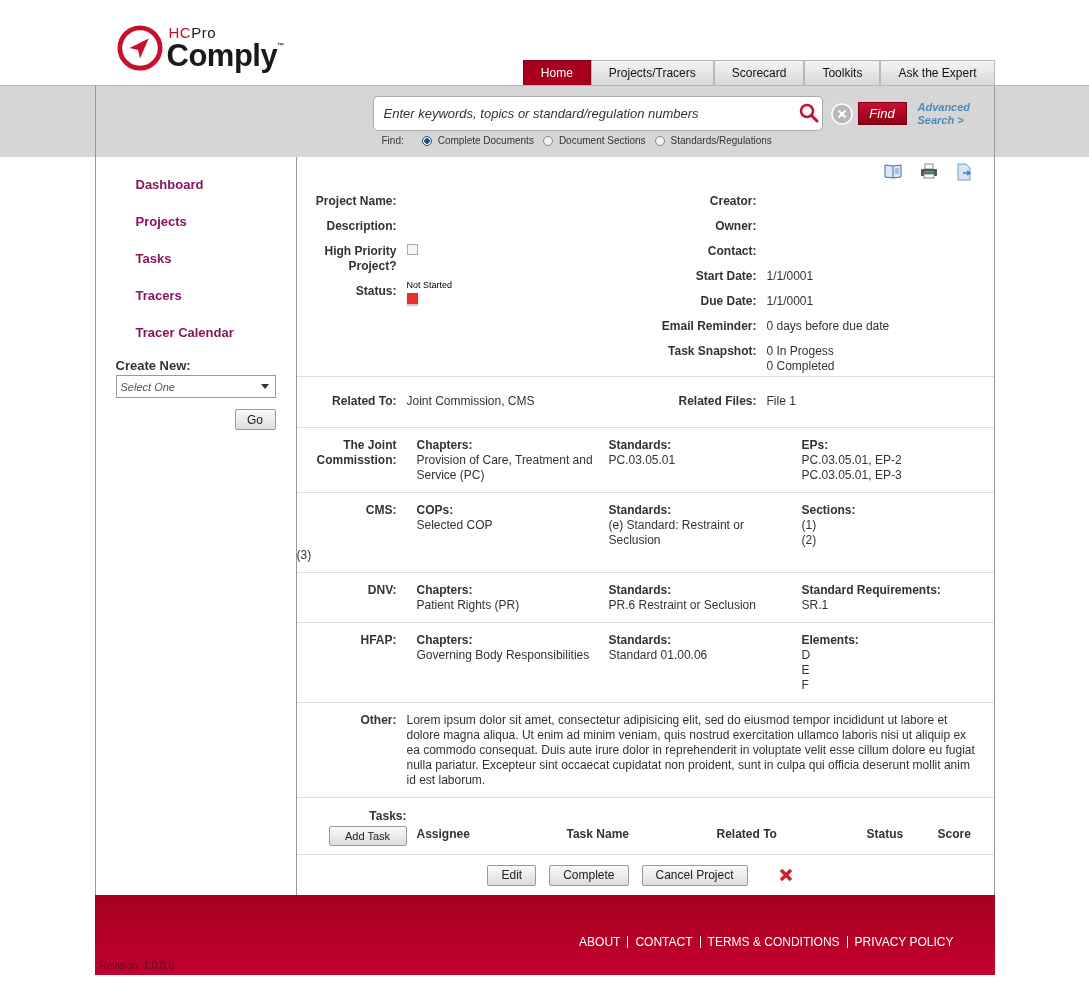  I want to click on search-icon, so click(808, 113).